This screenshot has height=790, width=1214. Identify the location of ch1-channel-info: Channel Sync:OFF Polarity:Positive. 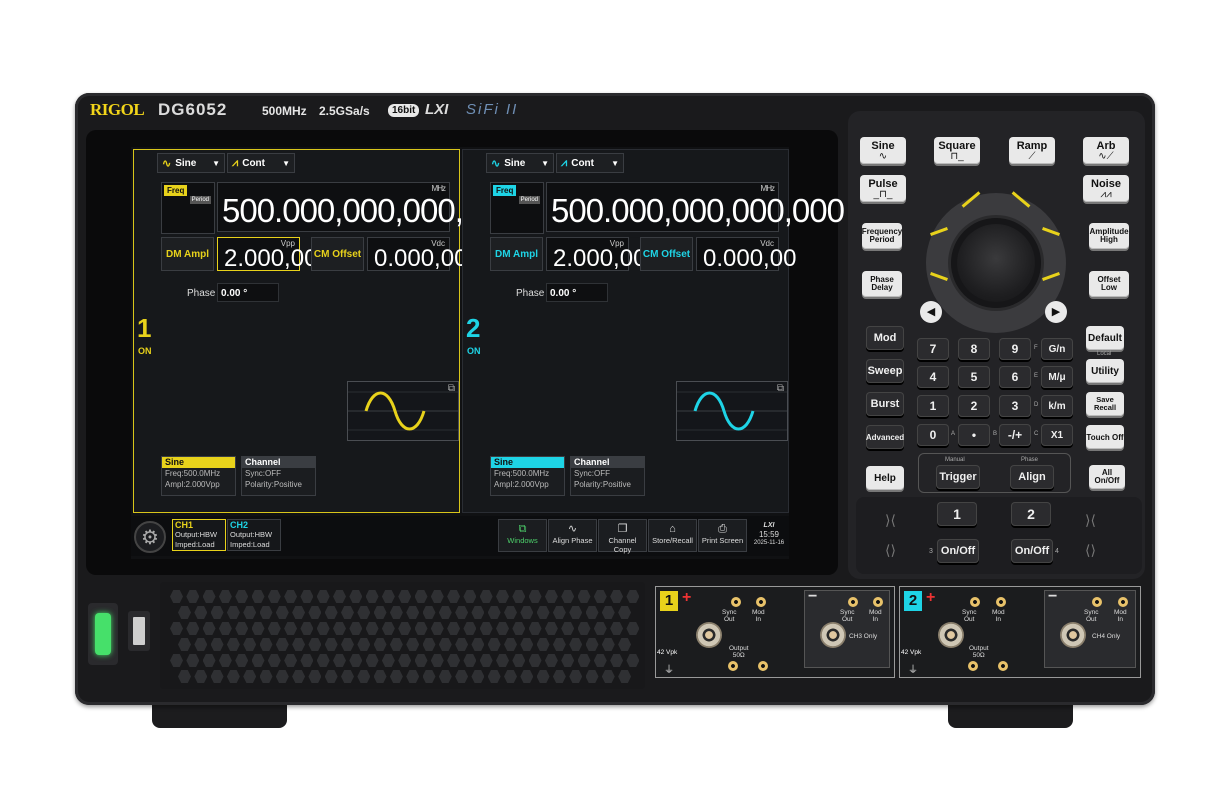
(278, 476).